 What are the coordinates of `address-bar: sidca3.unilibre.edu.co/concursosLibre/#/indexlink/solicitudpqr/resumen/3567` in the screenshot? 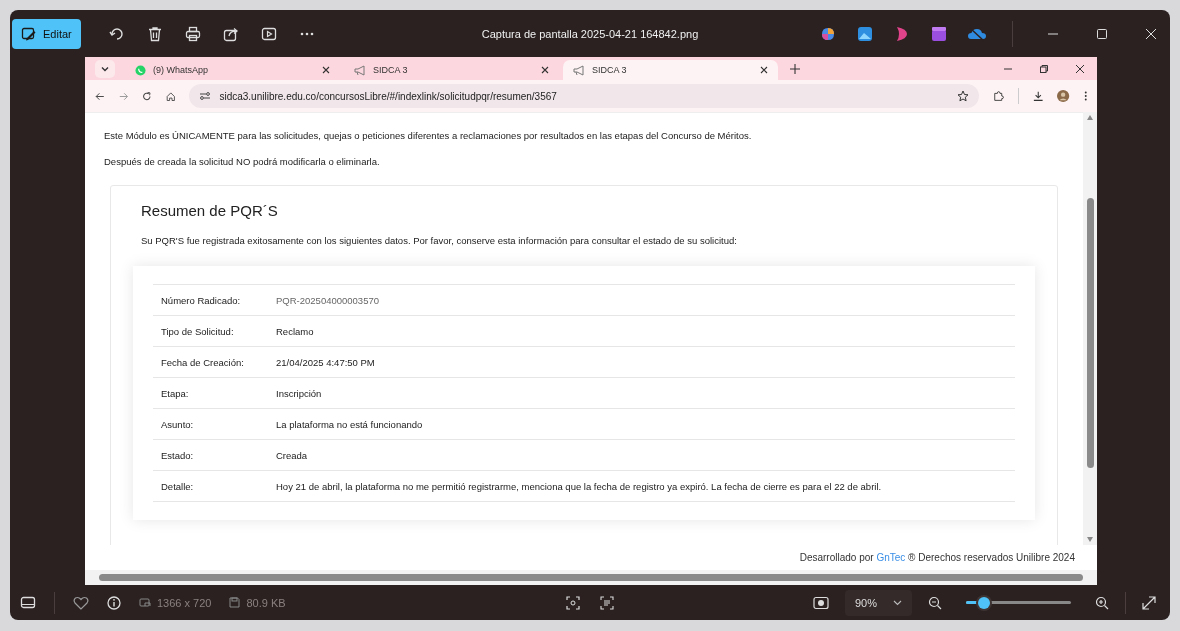 It's located at (584, 96).